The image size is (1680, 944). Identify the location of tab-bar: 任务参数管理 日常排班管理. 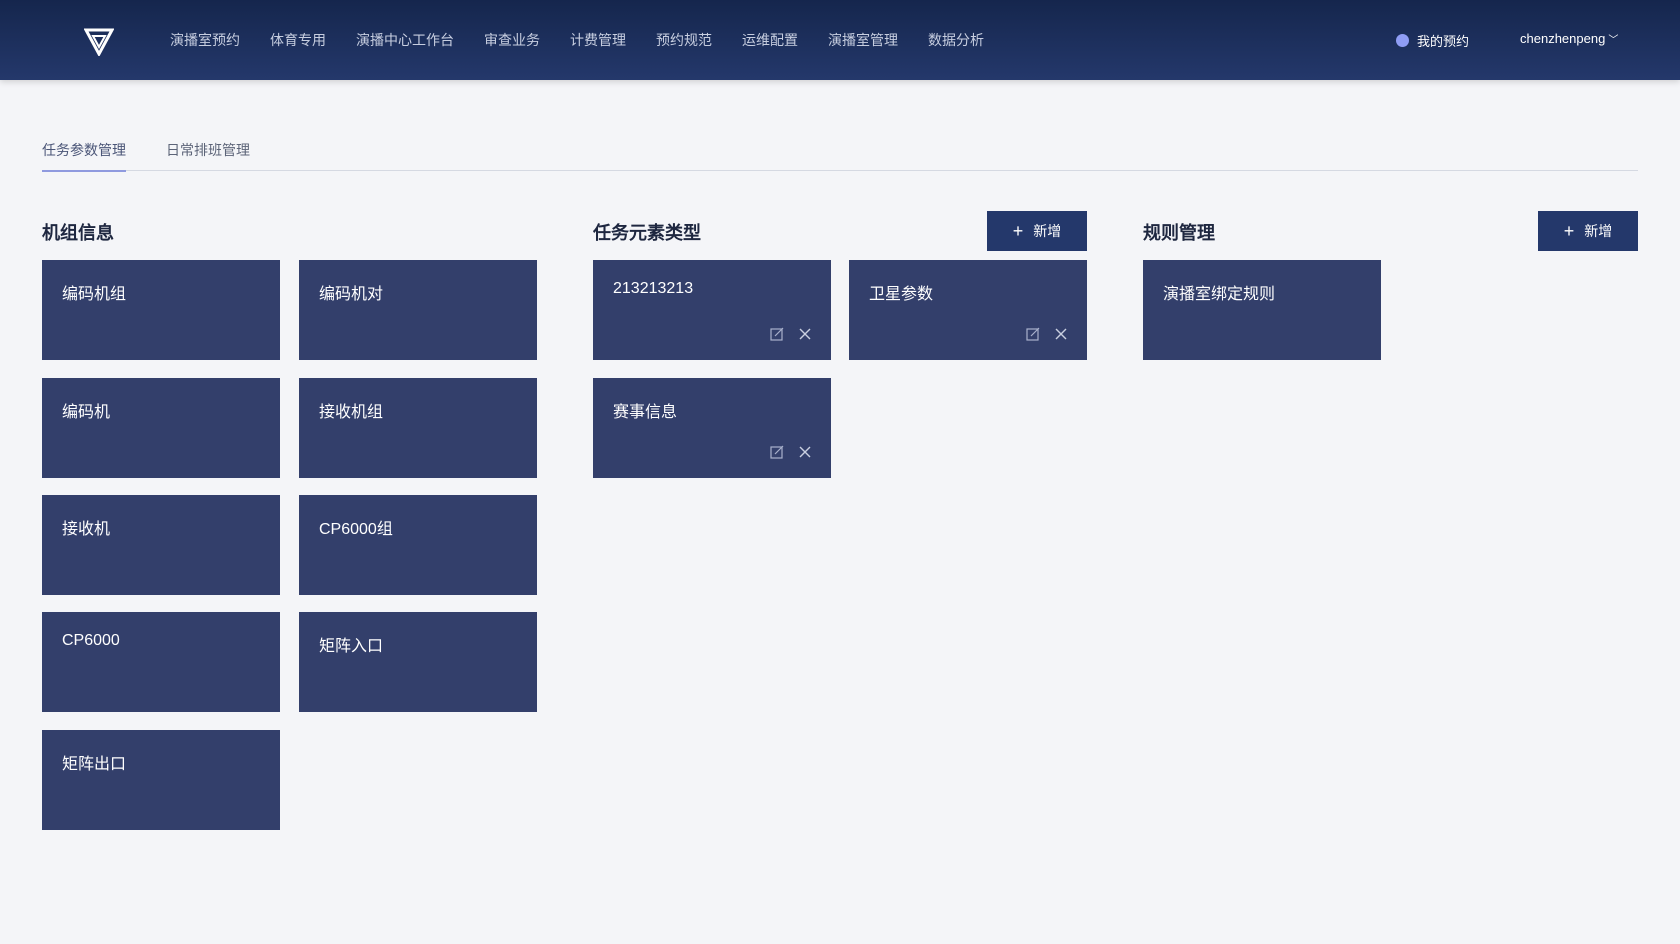
(840, 150).